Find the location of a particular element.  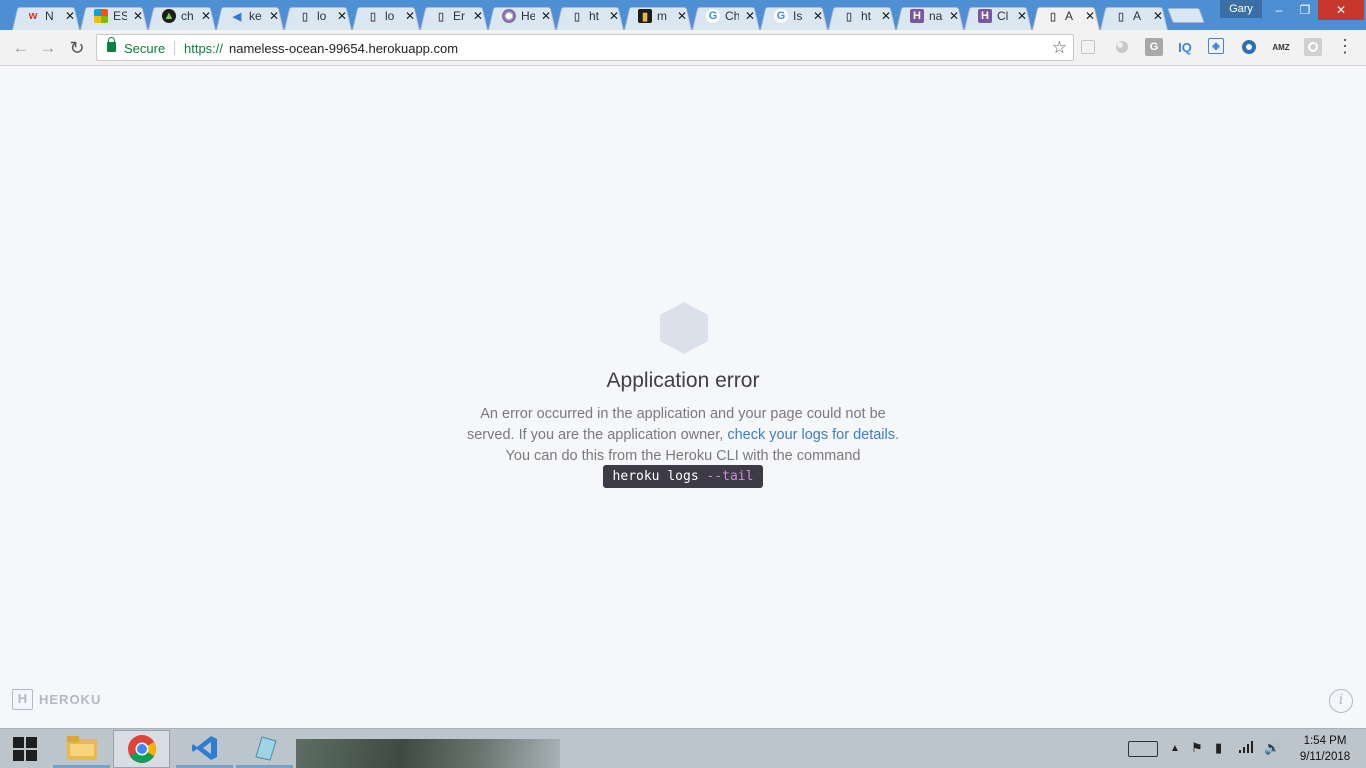

browser-tab: w N ✕ is located at coordinates (46, 16).